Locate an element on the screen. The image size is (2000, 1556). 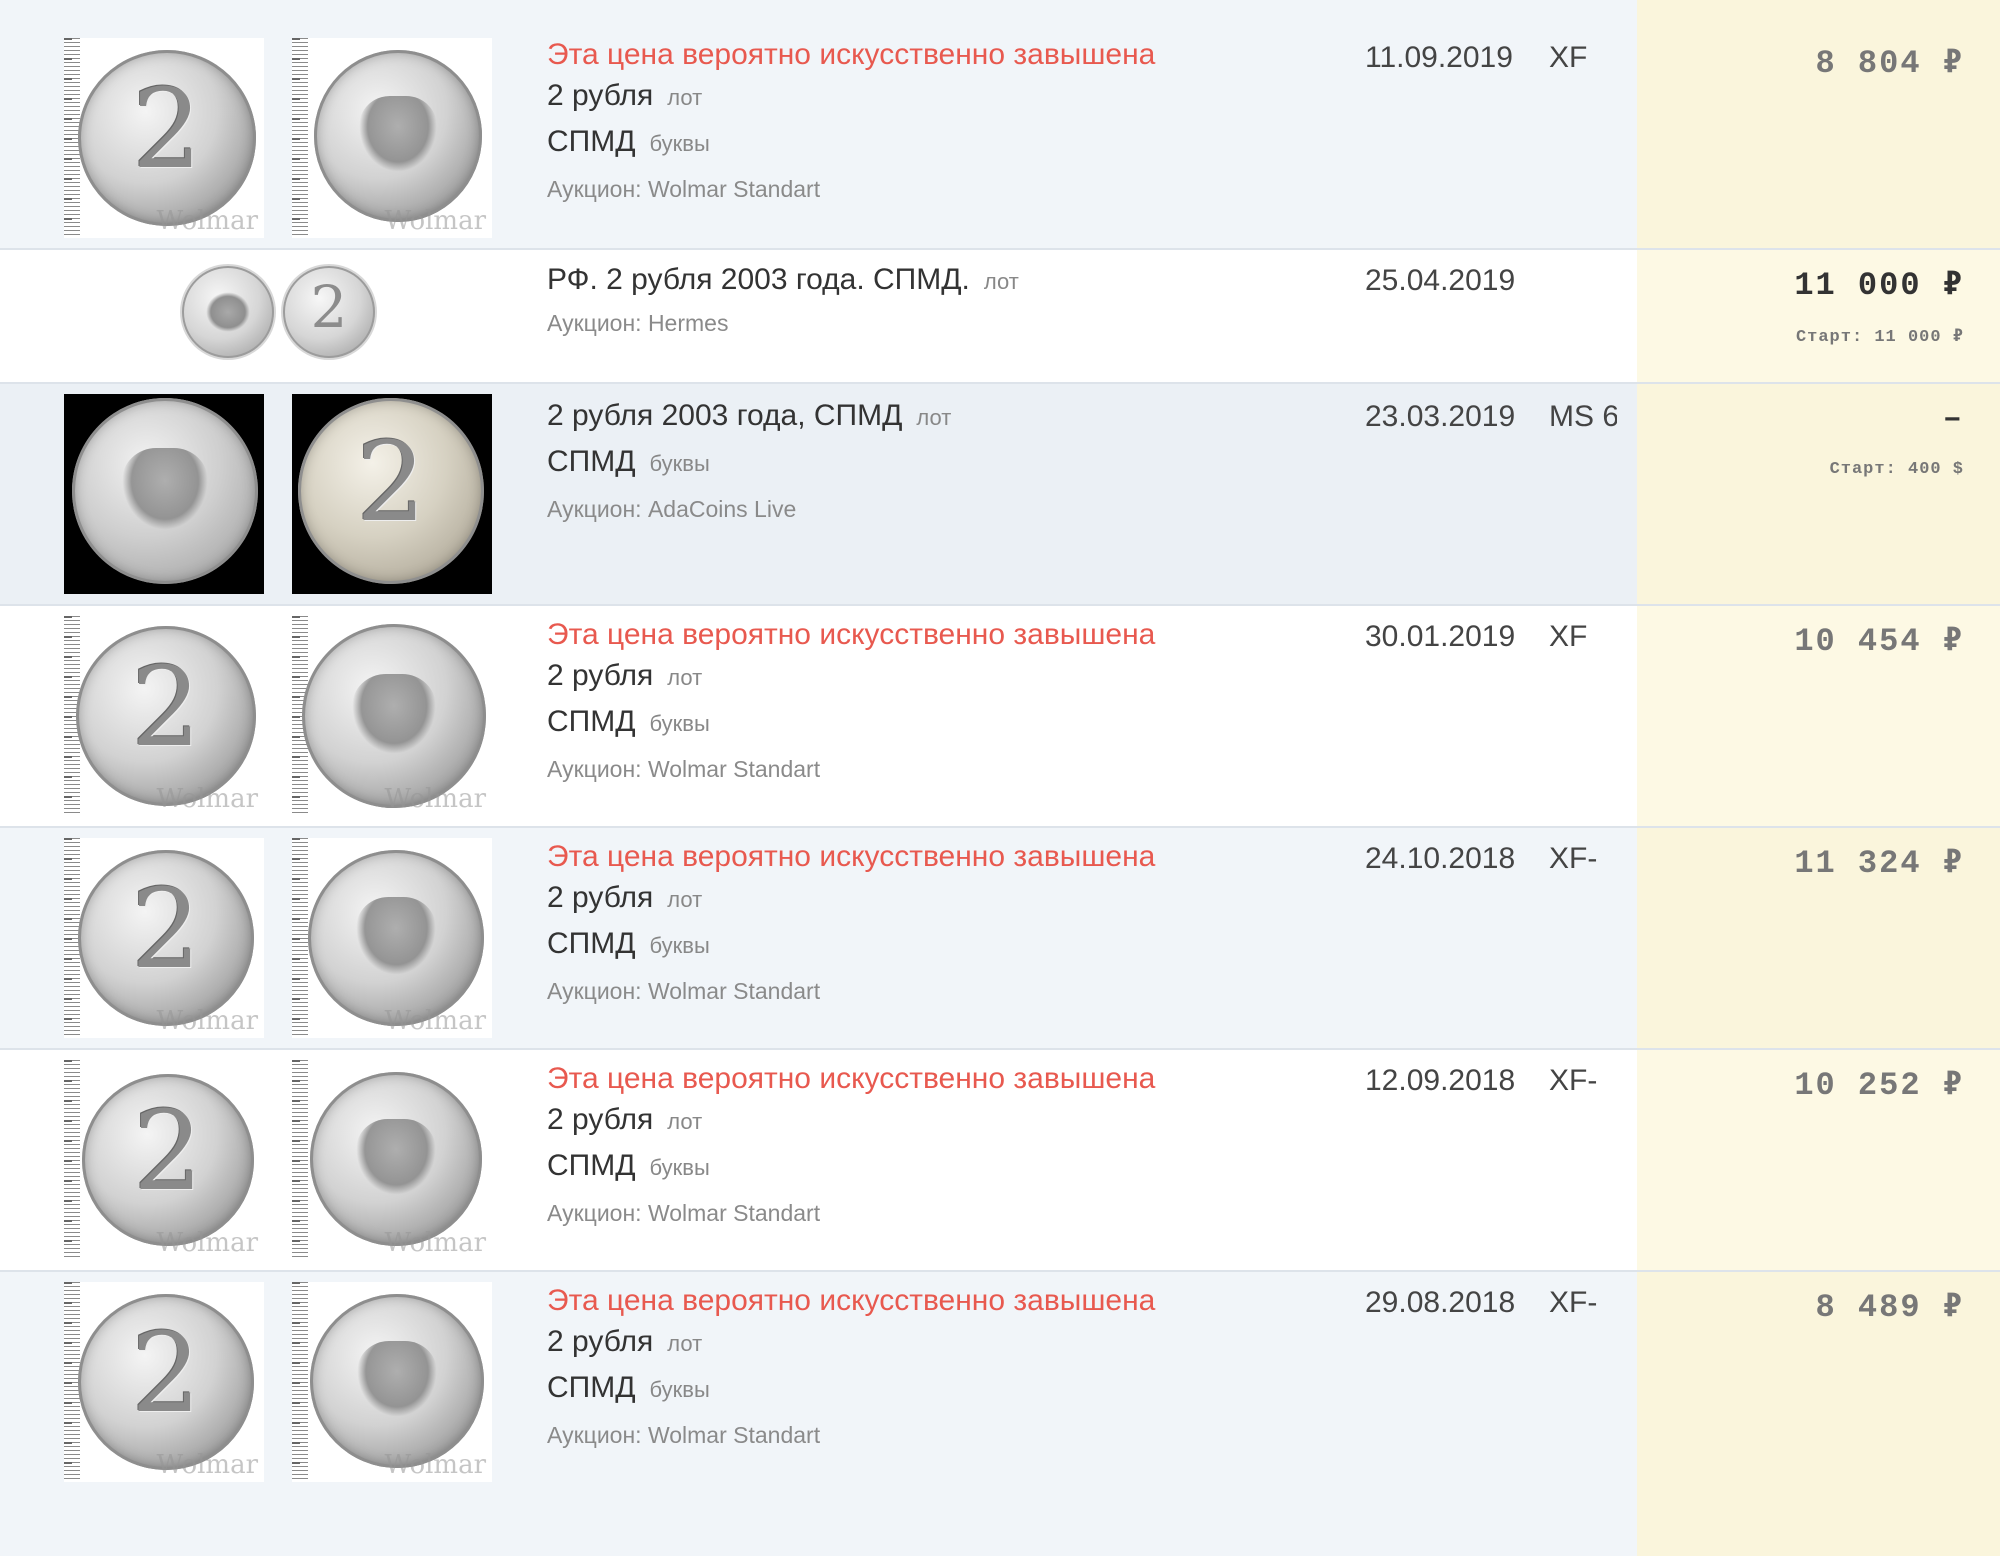
lot-title: РФ. 2 рубля 2003 года. СПМД. is located at coordinates (758, 279).